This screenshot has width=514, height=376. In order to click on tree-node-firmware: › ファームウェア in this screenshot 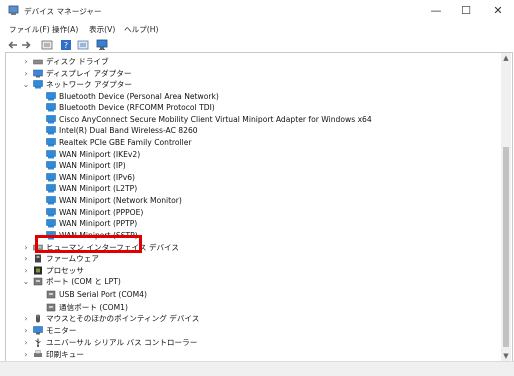, I will do `click(253, 258)`.